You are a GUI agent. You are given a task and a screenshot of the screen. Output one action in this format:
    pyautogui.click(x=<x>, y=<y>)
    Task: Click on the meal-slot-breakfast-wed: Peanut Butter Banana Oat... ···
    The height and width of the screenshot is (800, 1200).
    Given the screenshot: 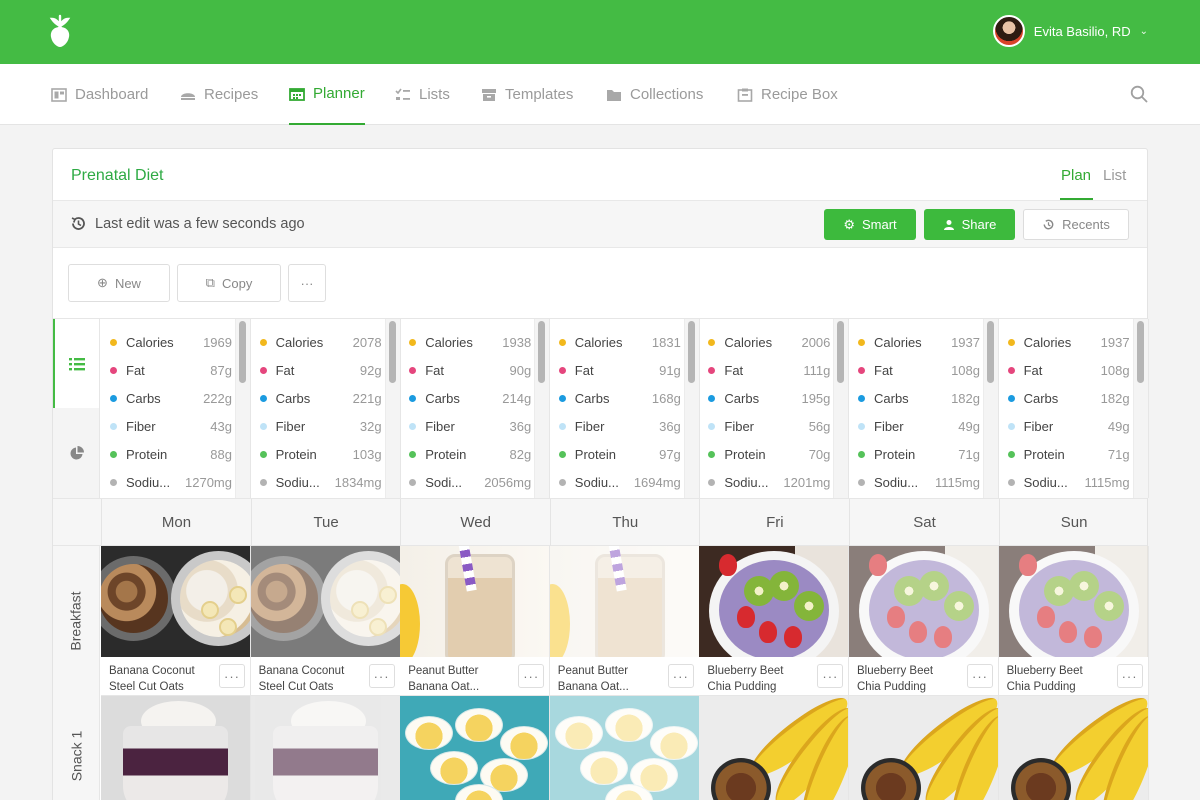 What is the action you would take?
    pyautogui.click(x=475, y=621)
    